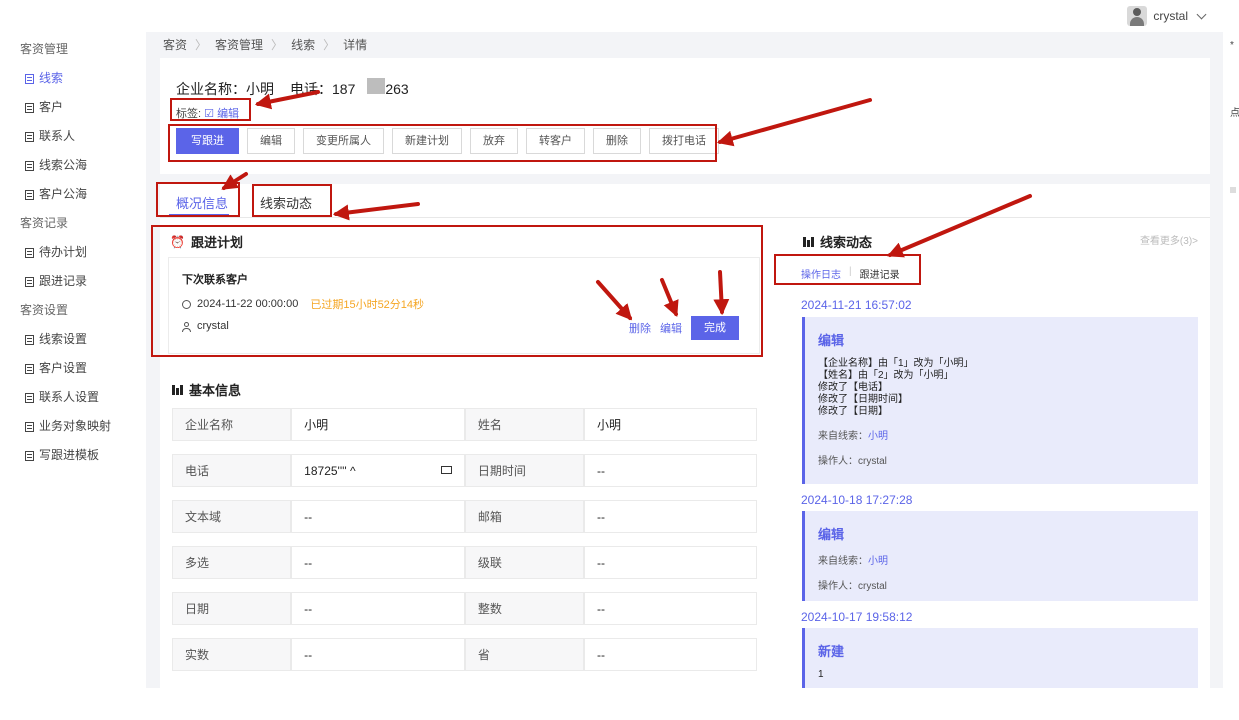 The width and height of the screenshot is (1239, 720). What do you see at coordinates (959, 226) in the screenshot?
I see `arrow-to-subtabs` at bounding box center [959, 226].